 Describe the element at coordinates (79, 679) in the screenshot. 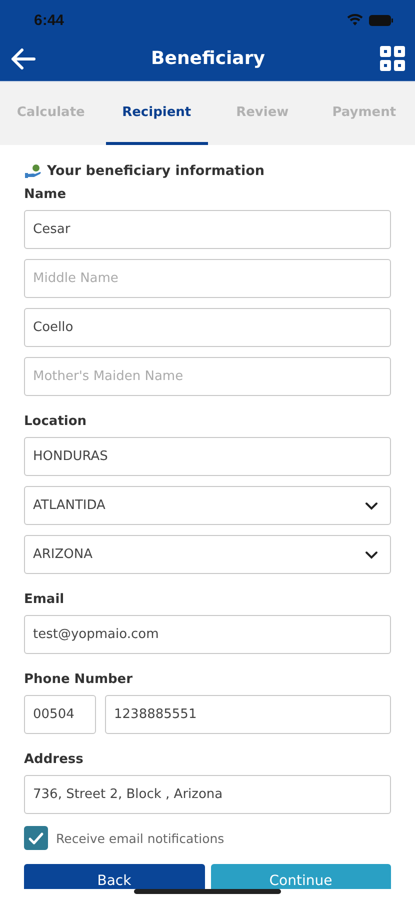

I see `field-label: Phone Number` at that location.